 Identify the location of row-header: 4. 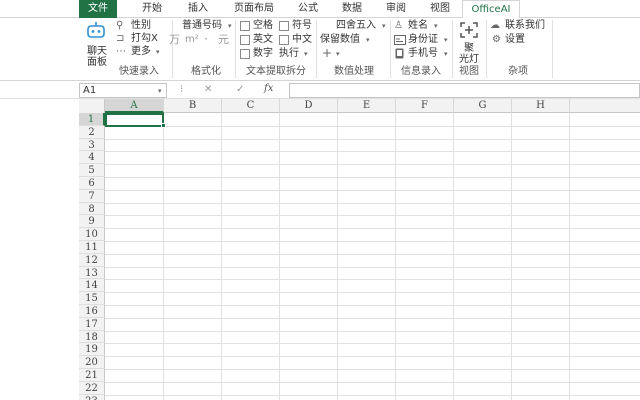
(92, 158).